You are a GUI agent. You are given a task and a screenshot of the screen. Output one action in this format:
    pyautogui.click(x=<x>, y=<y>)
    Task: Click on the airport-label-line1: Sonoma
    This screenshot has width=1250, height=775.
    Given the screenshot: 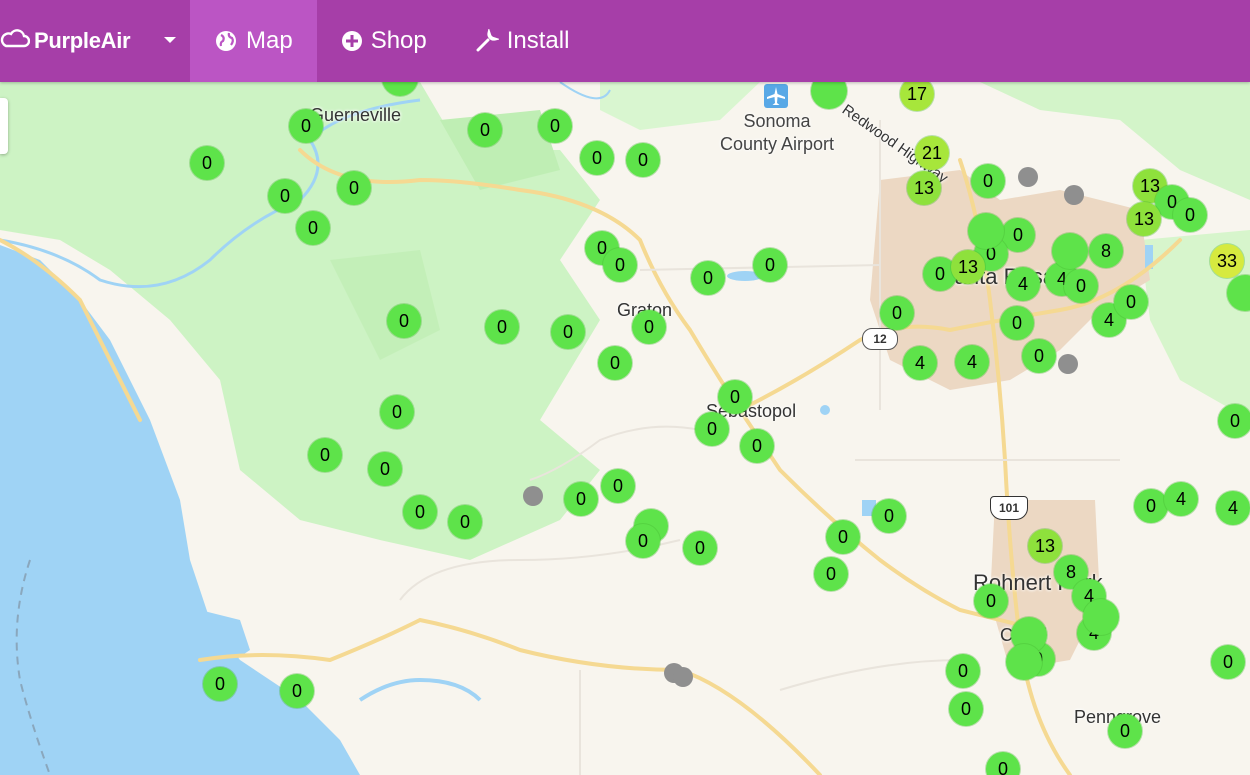 What is the action you would take?
    pyautogui.click(x=777, y=121)
    